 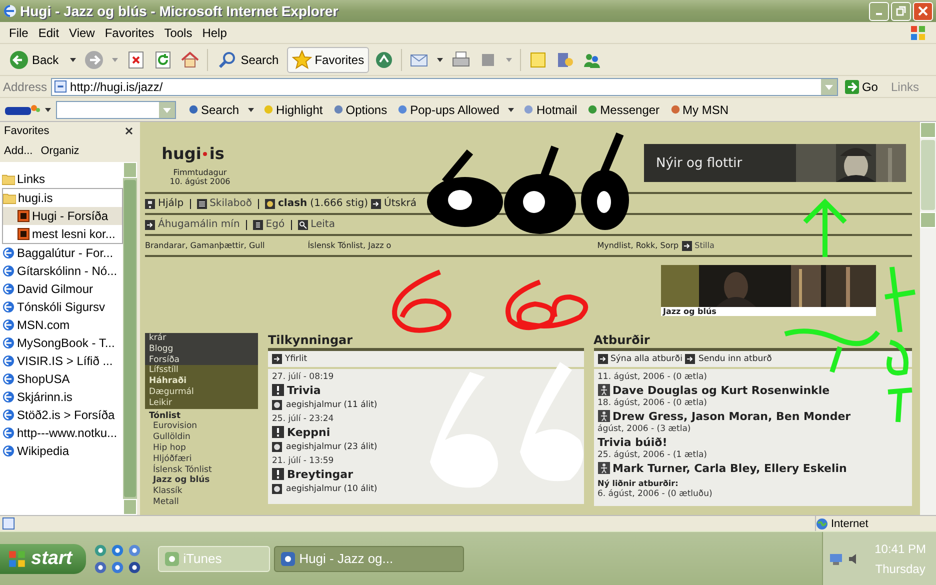 What do you see at coordinates (201, 502) in the screenshot?
I see `sidebar-item: Metall` at bounding box center [201, 502].